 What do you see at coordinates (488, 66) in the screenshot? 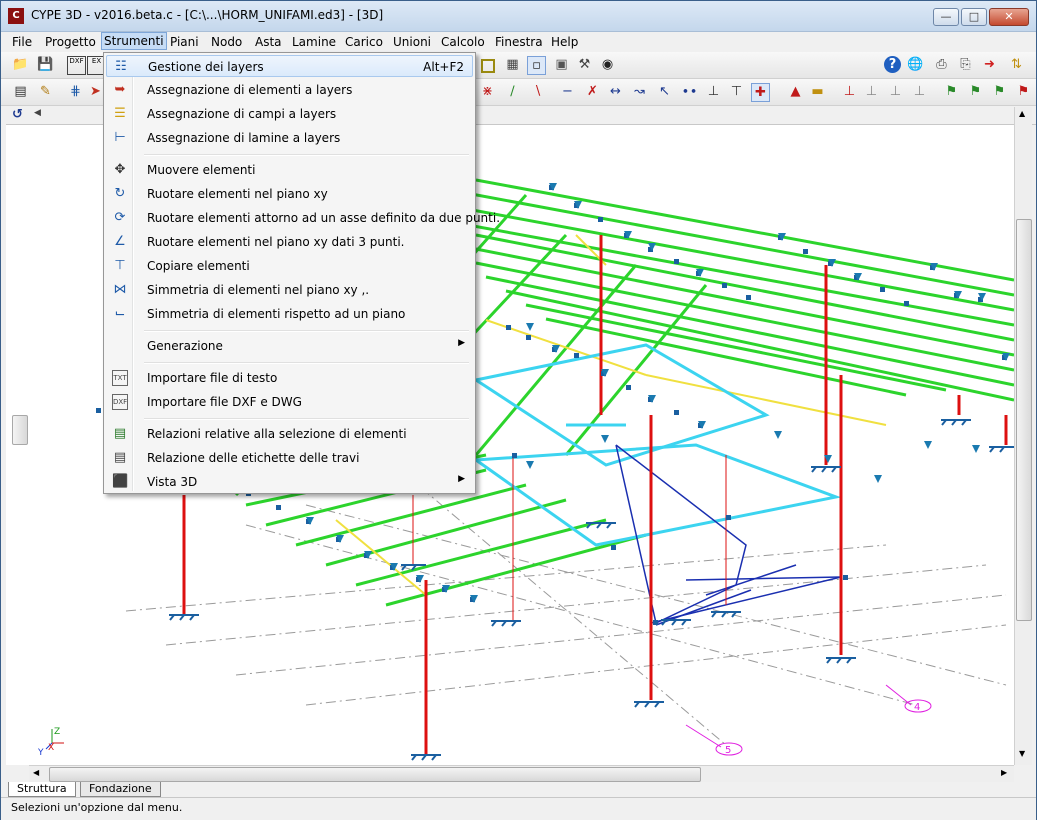
I see `square-select-icon` at bounding box center [488, 66].